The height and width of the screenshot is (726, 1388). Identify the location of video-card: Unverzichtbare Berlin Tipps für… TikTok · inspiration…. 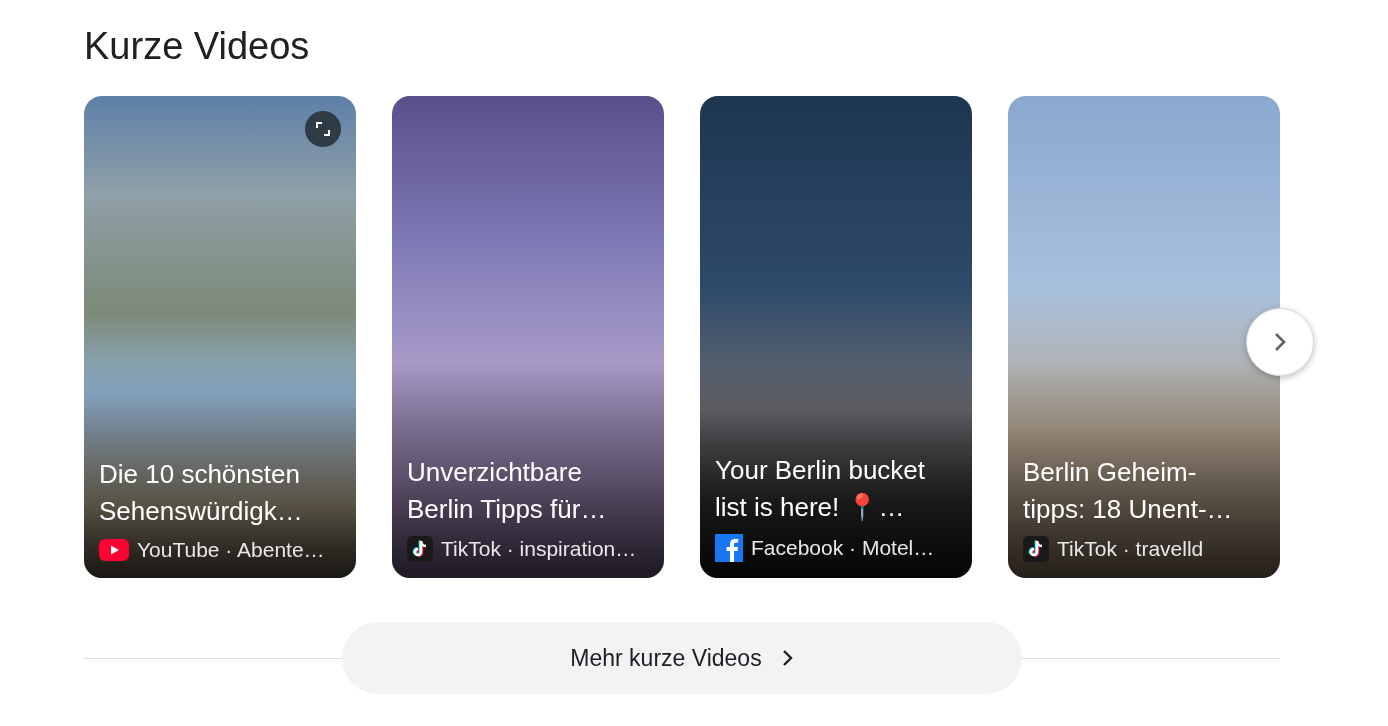
(528, 337).